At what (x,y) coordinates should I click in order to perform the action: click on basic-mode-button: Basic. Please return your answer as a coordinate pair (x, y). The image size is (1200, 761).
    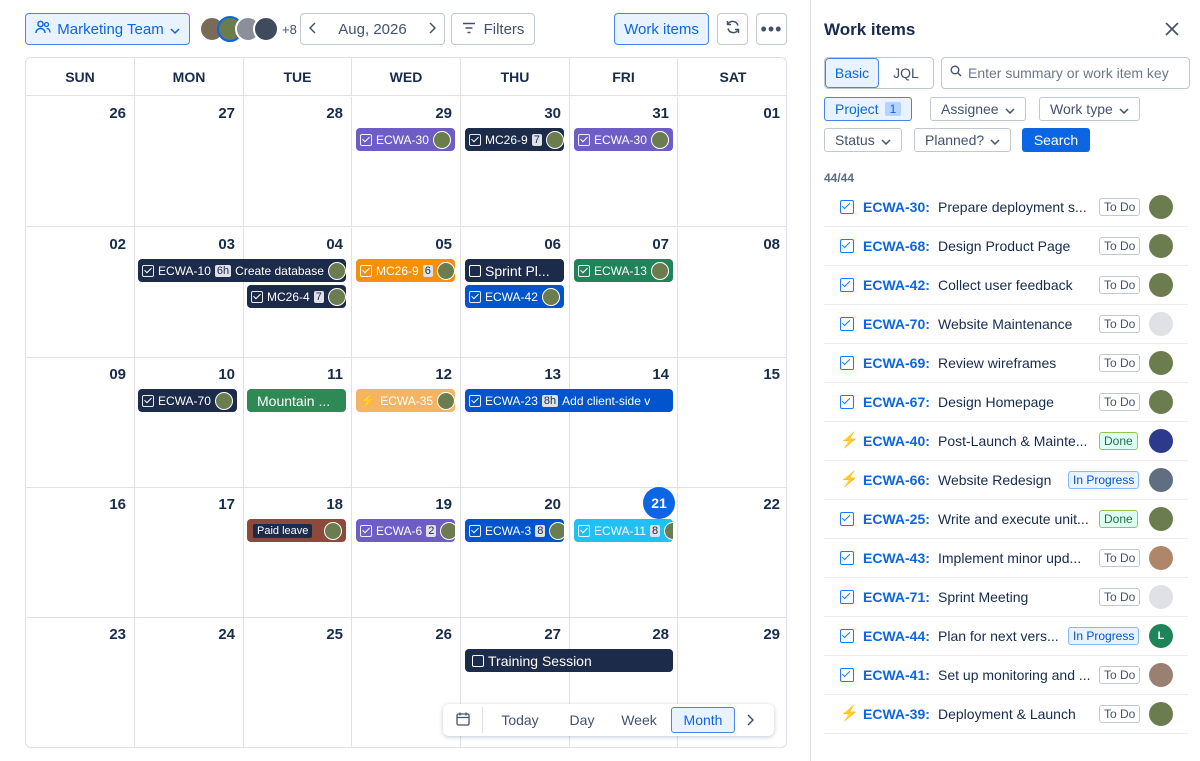
    Looking at the image, I should click on (852, 73).